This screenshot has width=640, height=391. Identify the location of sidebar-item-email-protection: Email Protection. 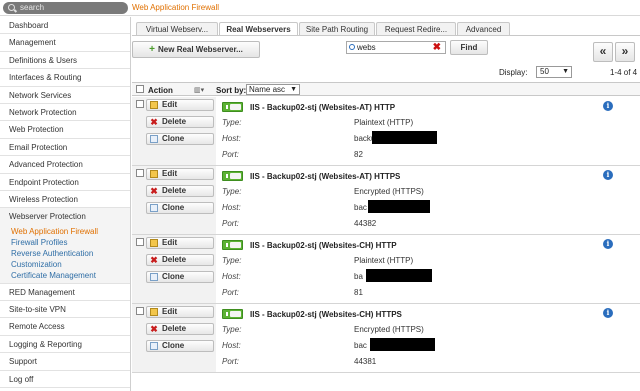
(65, 148).